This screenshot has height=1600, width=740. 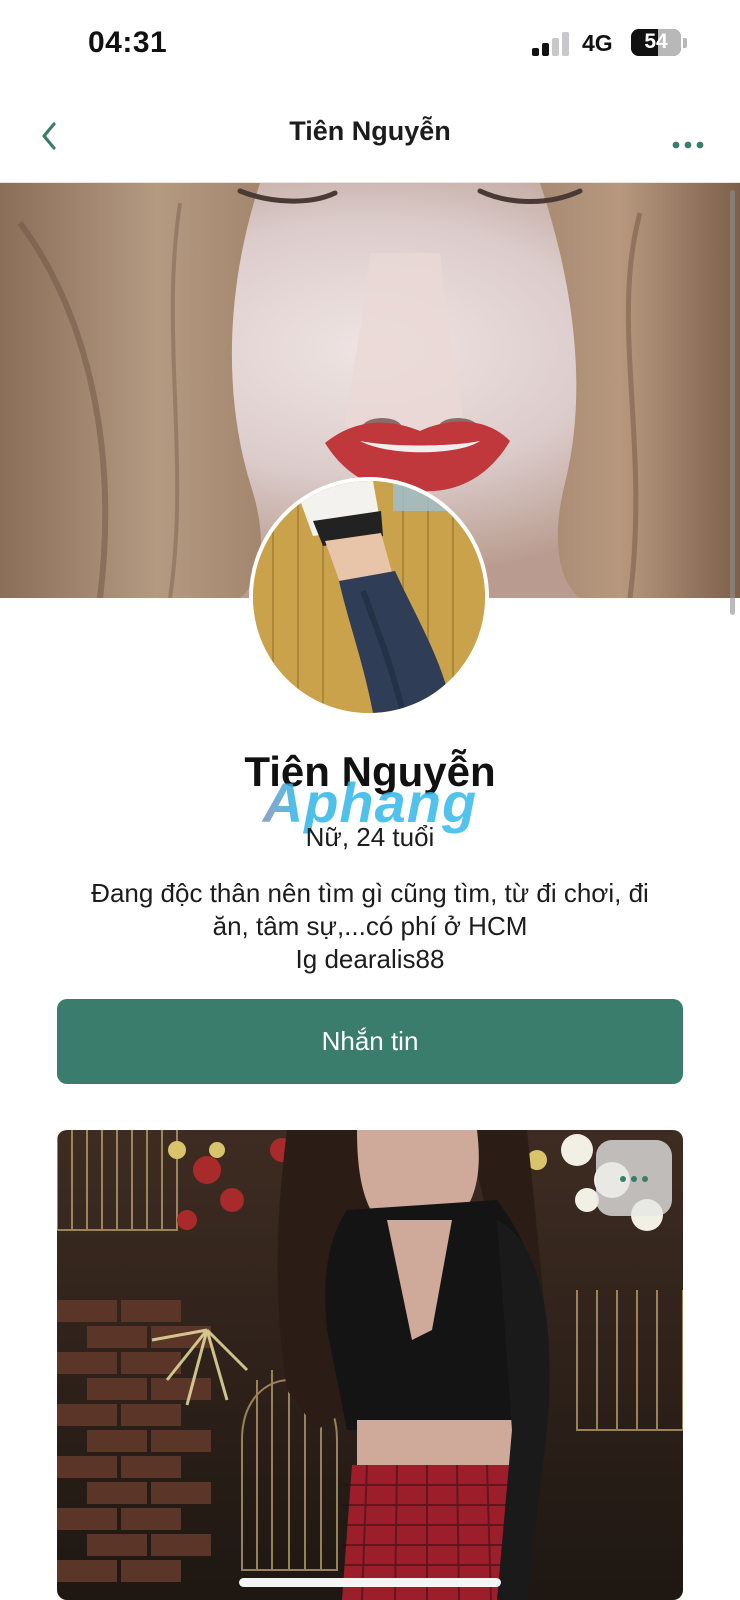 What do you see at coordinates (49, 136) in the screenshot?
I see `chevron-left-icon` at bounding box center [49, 136].